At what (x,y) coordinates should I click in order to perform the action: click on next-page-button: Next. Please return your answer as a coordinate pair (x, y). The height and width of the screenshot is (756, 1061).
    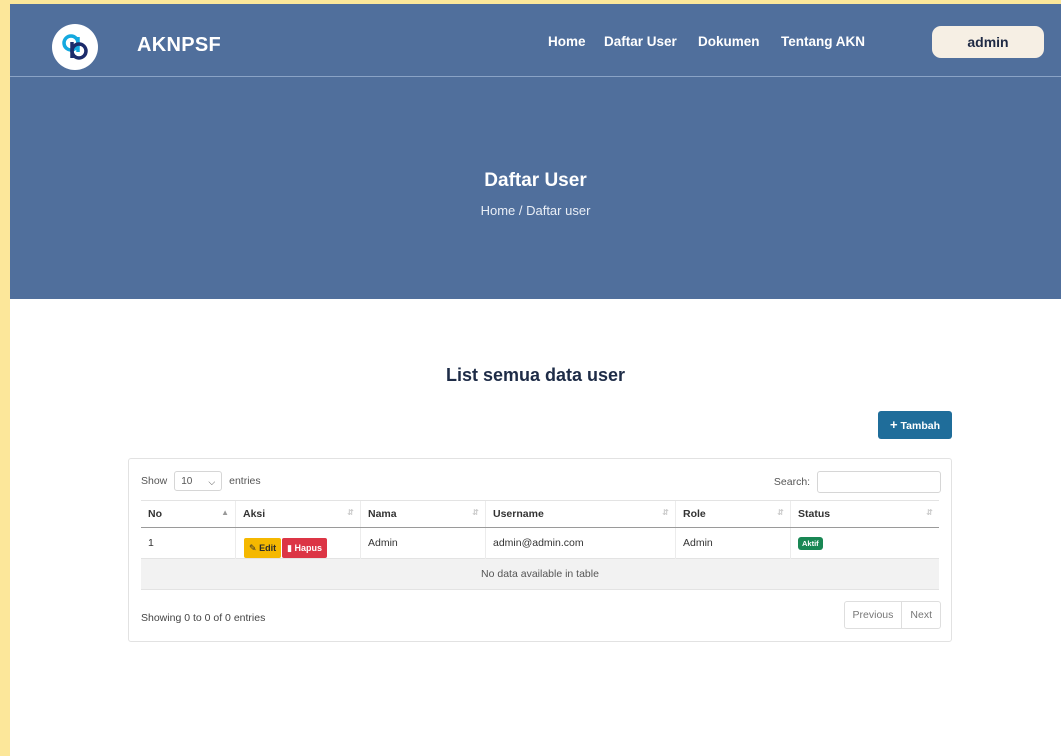
    Looking at the image, I should click on (920, 615).